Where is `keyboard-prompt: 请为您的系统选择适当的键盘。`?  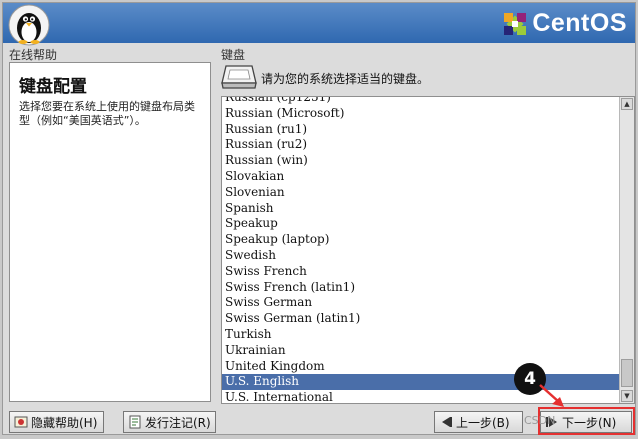 keyboard-prompt: 请为您的系统选择适当的键盘。 is located at coordinates (345, 79).